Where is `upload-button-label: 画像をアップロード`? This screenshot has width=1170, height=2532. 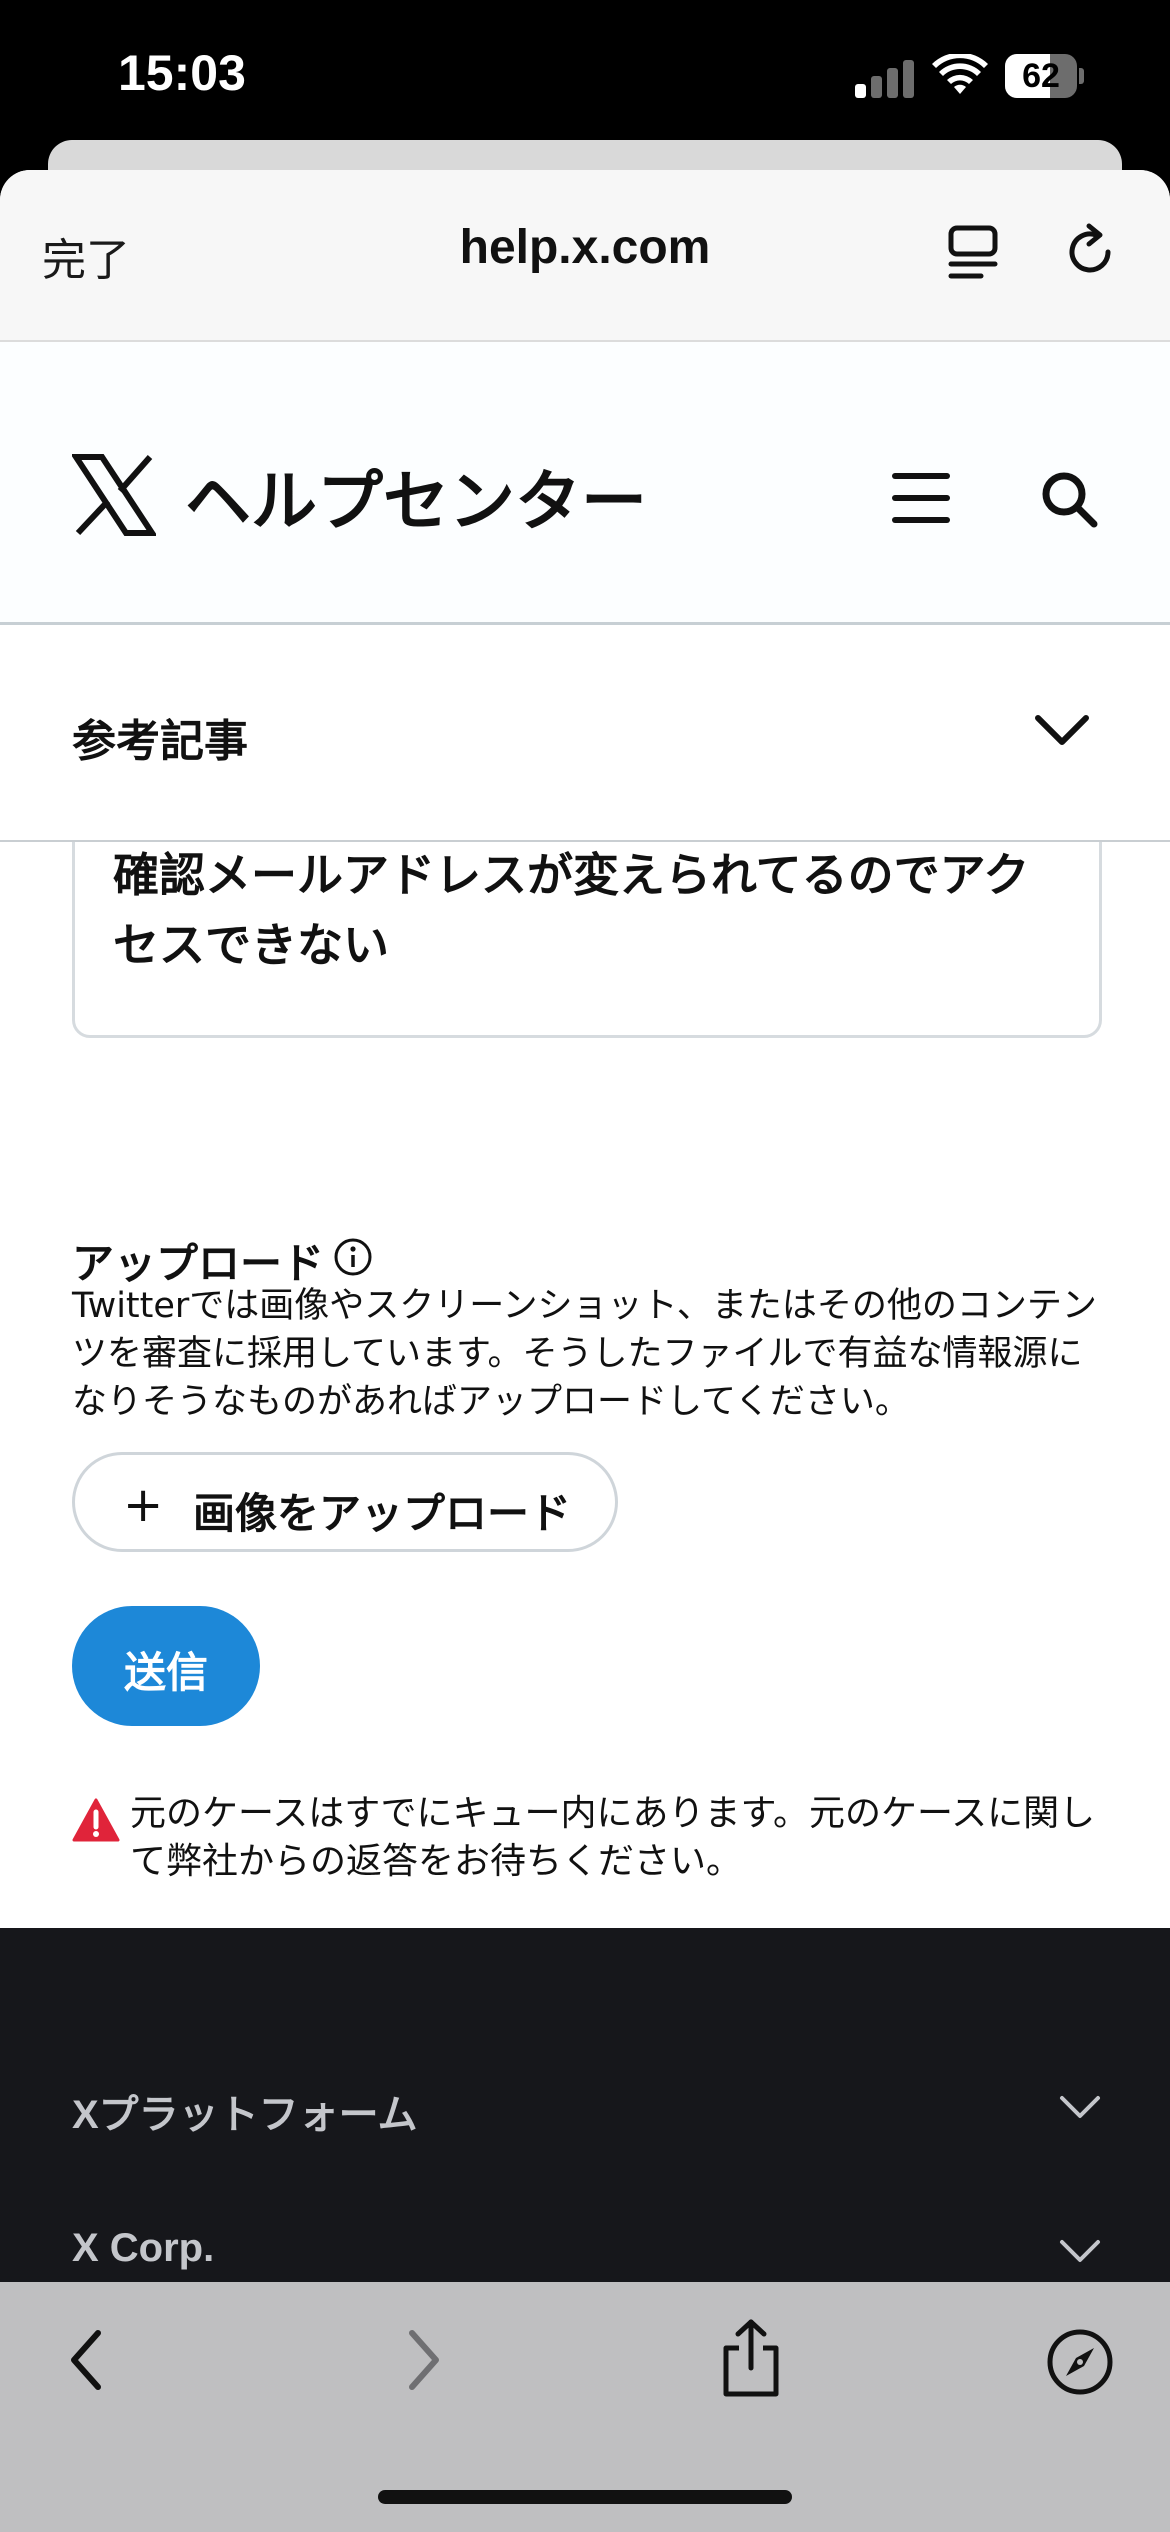 upload-button-label: 画像をアップロード is located at coordinates (382, 1513).